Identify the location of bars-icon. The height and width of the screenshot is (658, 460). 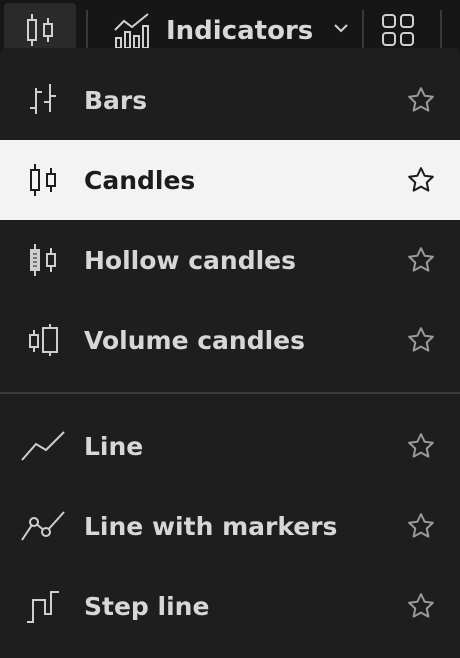
(43, 100).